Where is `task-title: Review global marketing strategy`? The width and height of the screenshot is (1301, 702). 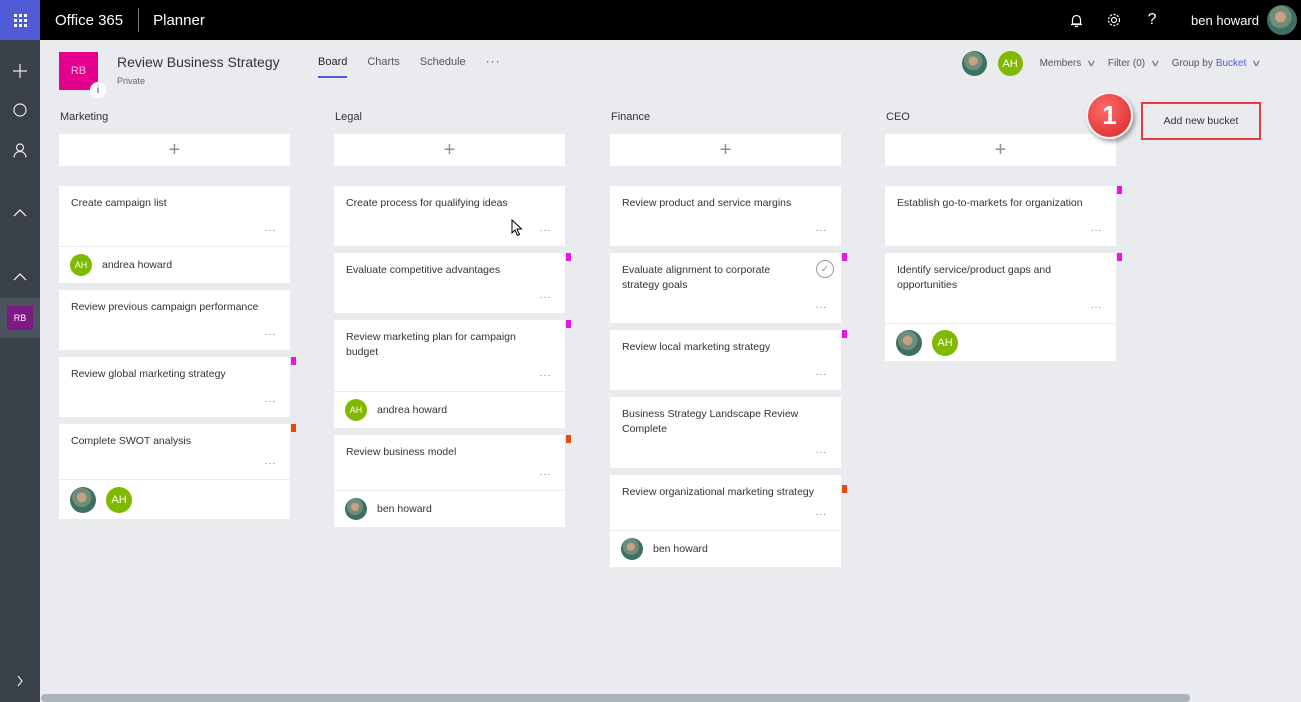
task-title: Review global marketing strategy is located at coordinates (148, 374).